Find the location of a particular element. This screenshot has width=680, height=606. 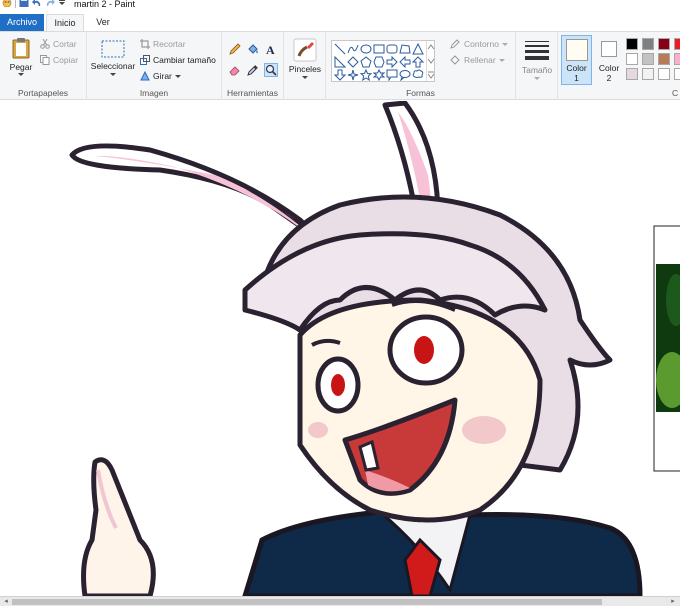

color2-number: 2 is located at coordinates (609, 78).